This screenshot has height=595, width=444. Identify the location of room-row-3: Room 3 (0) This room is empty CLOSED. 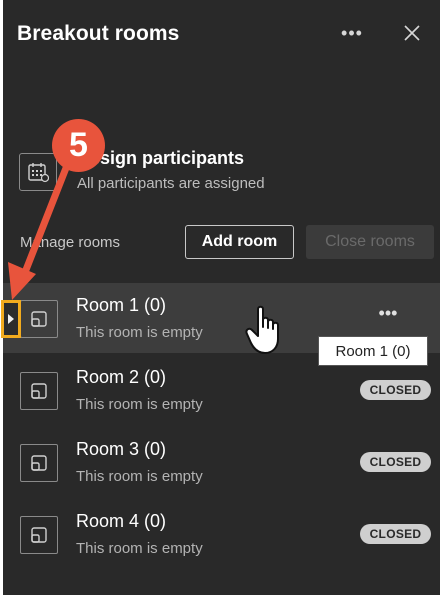
(221, 462).